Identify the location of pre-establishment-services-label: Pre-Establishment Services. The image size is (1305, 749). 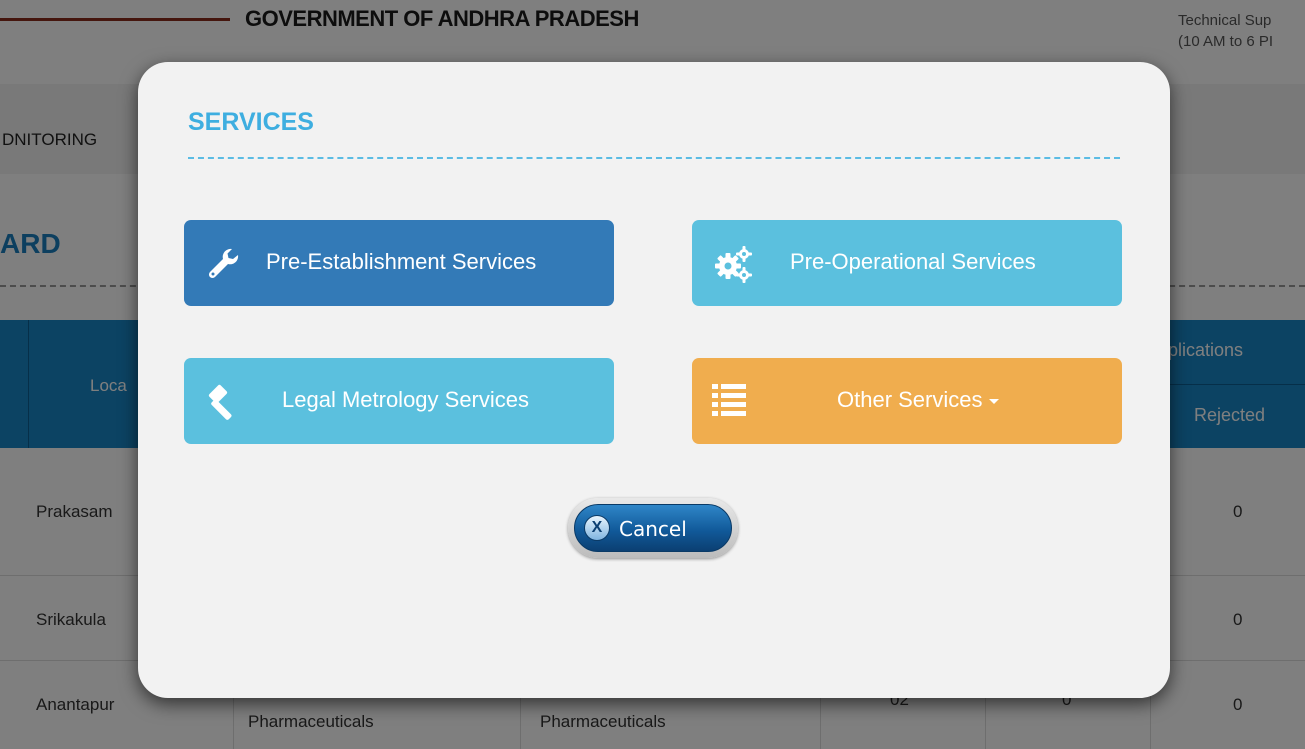
(401, 261).